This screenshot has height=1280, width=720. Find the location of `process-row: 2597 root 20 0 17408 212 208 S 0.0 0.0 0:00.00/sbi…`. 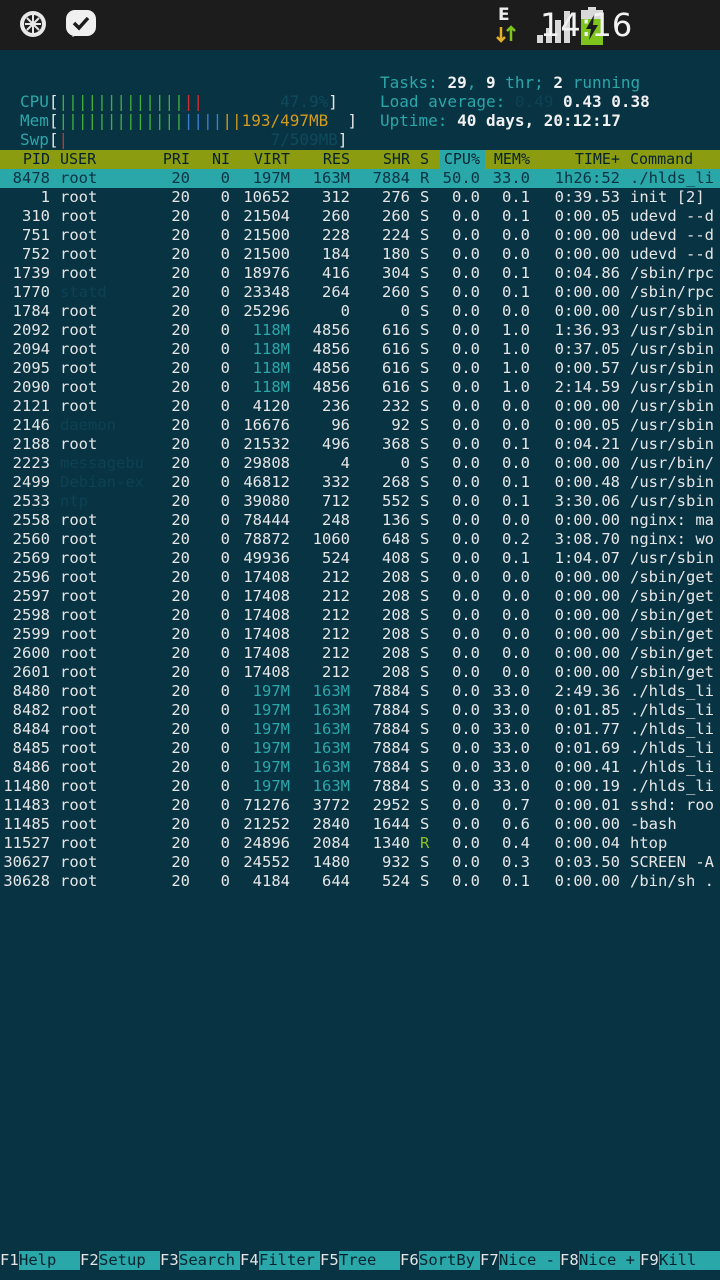

process-row: 2597 root 20 0 17408 212 208 S 0.0 0.0 0:00.00/sbi… is located at coordinates (360, 596).